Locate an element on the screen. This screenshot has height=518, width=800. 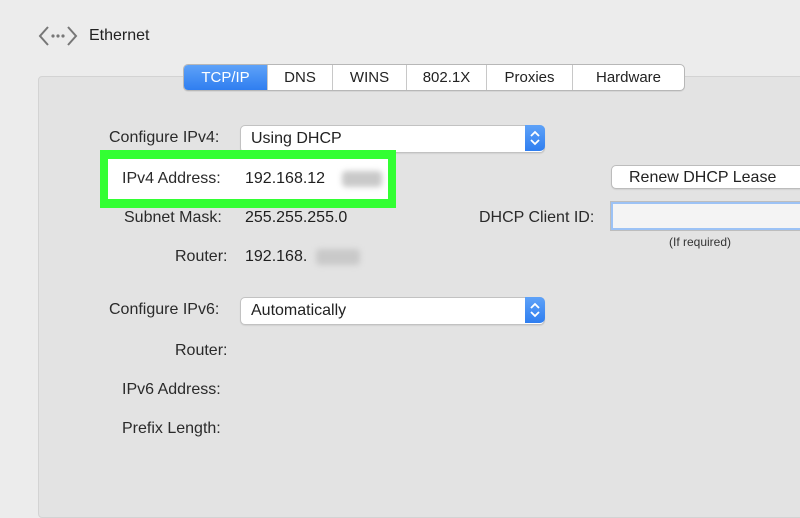
router-redaction is located at coordinates (338, 257).